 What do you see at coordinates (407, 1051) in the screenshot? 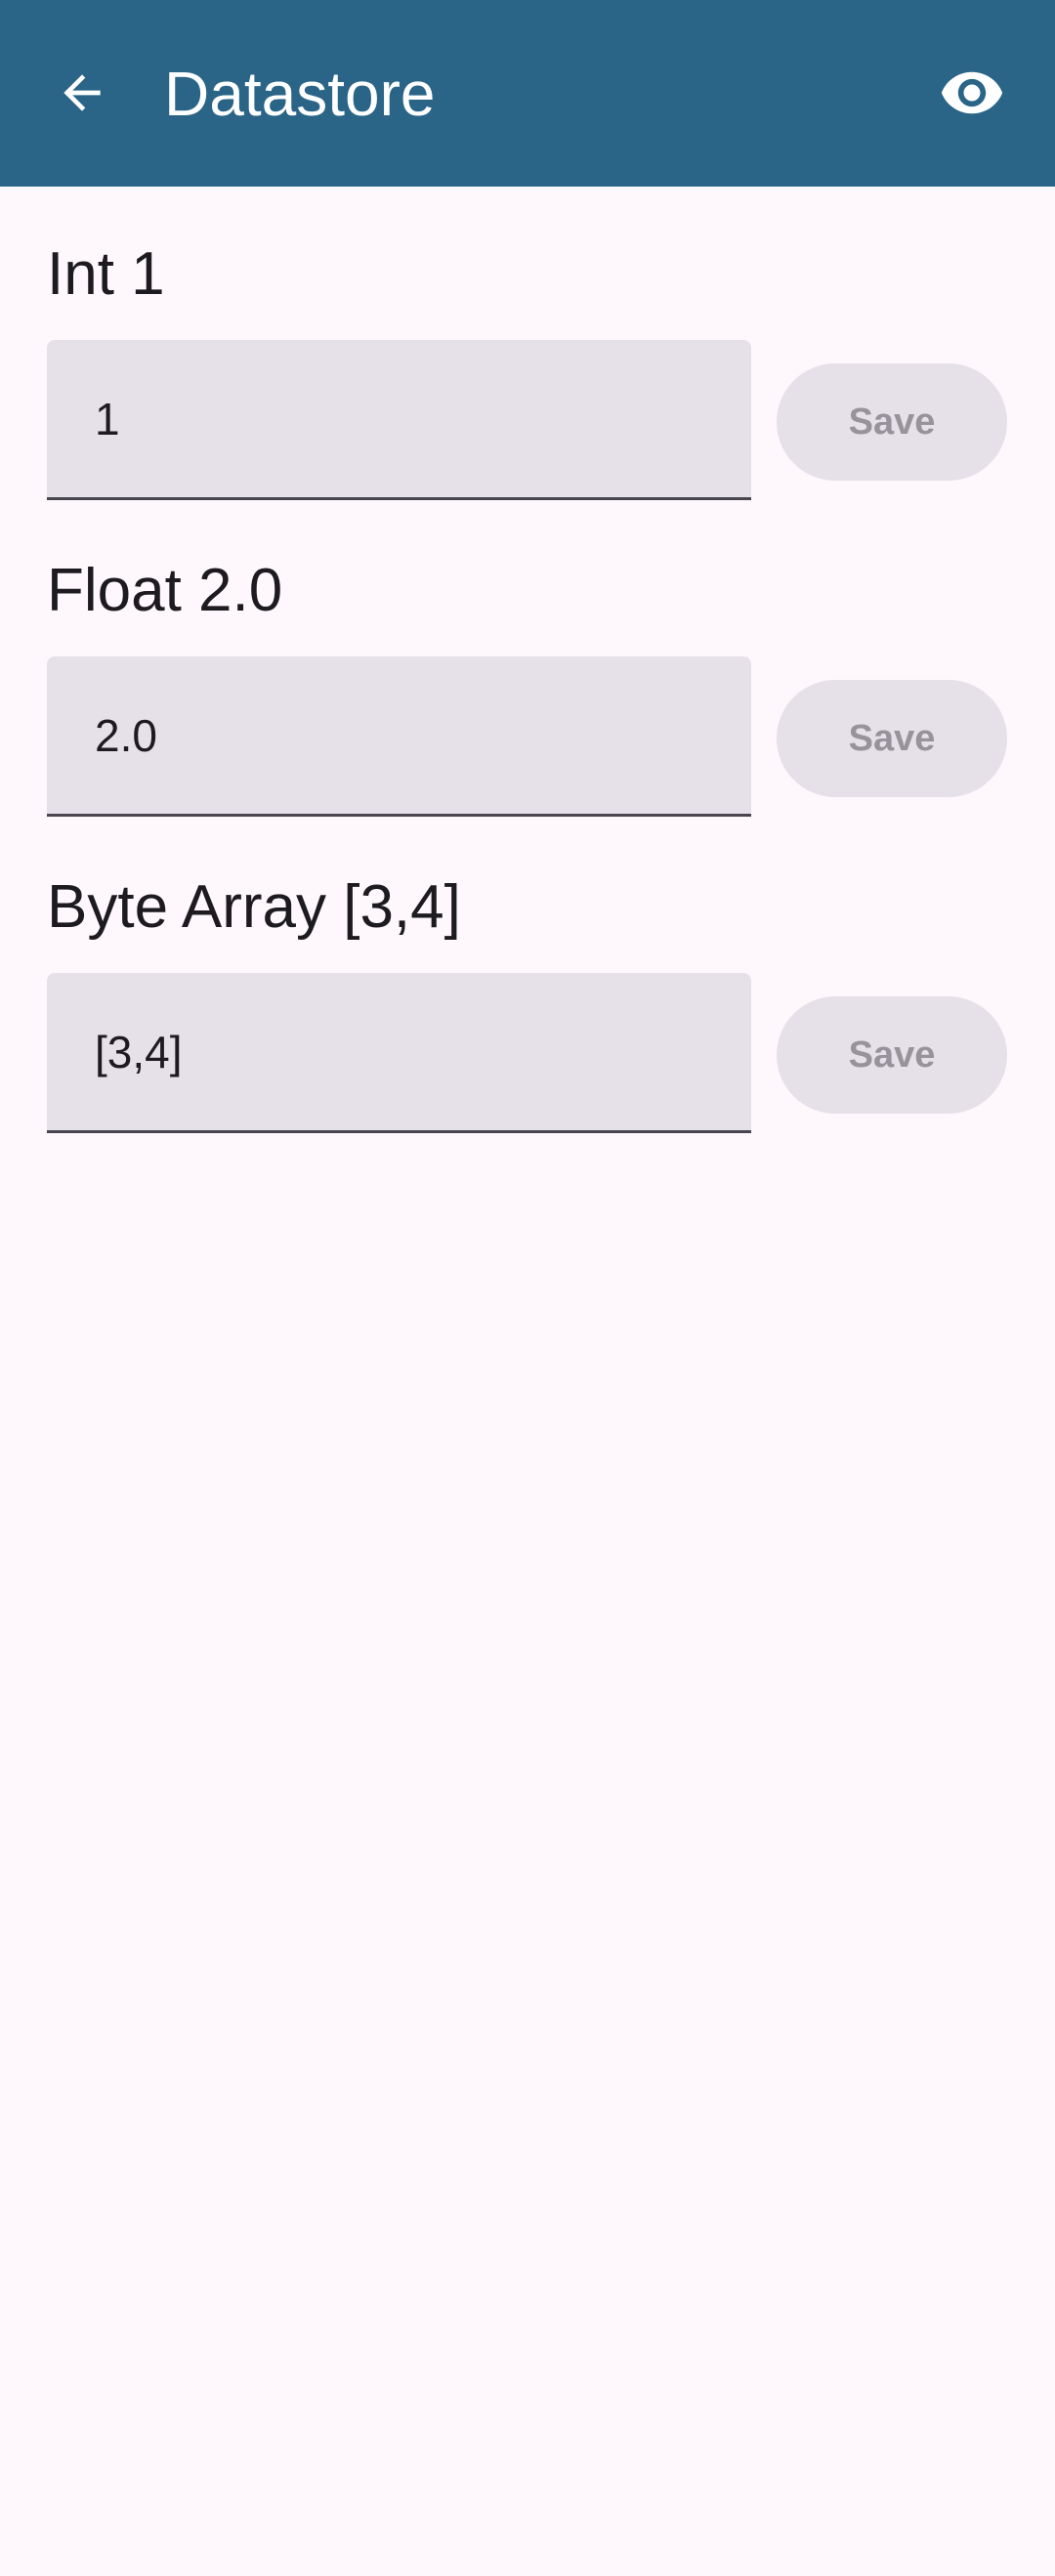
I see `byte-array-input` at bounding box center [407, 1051].